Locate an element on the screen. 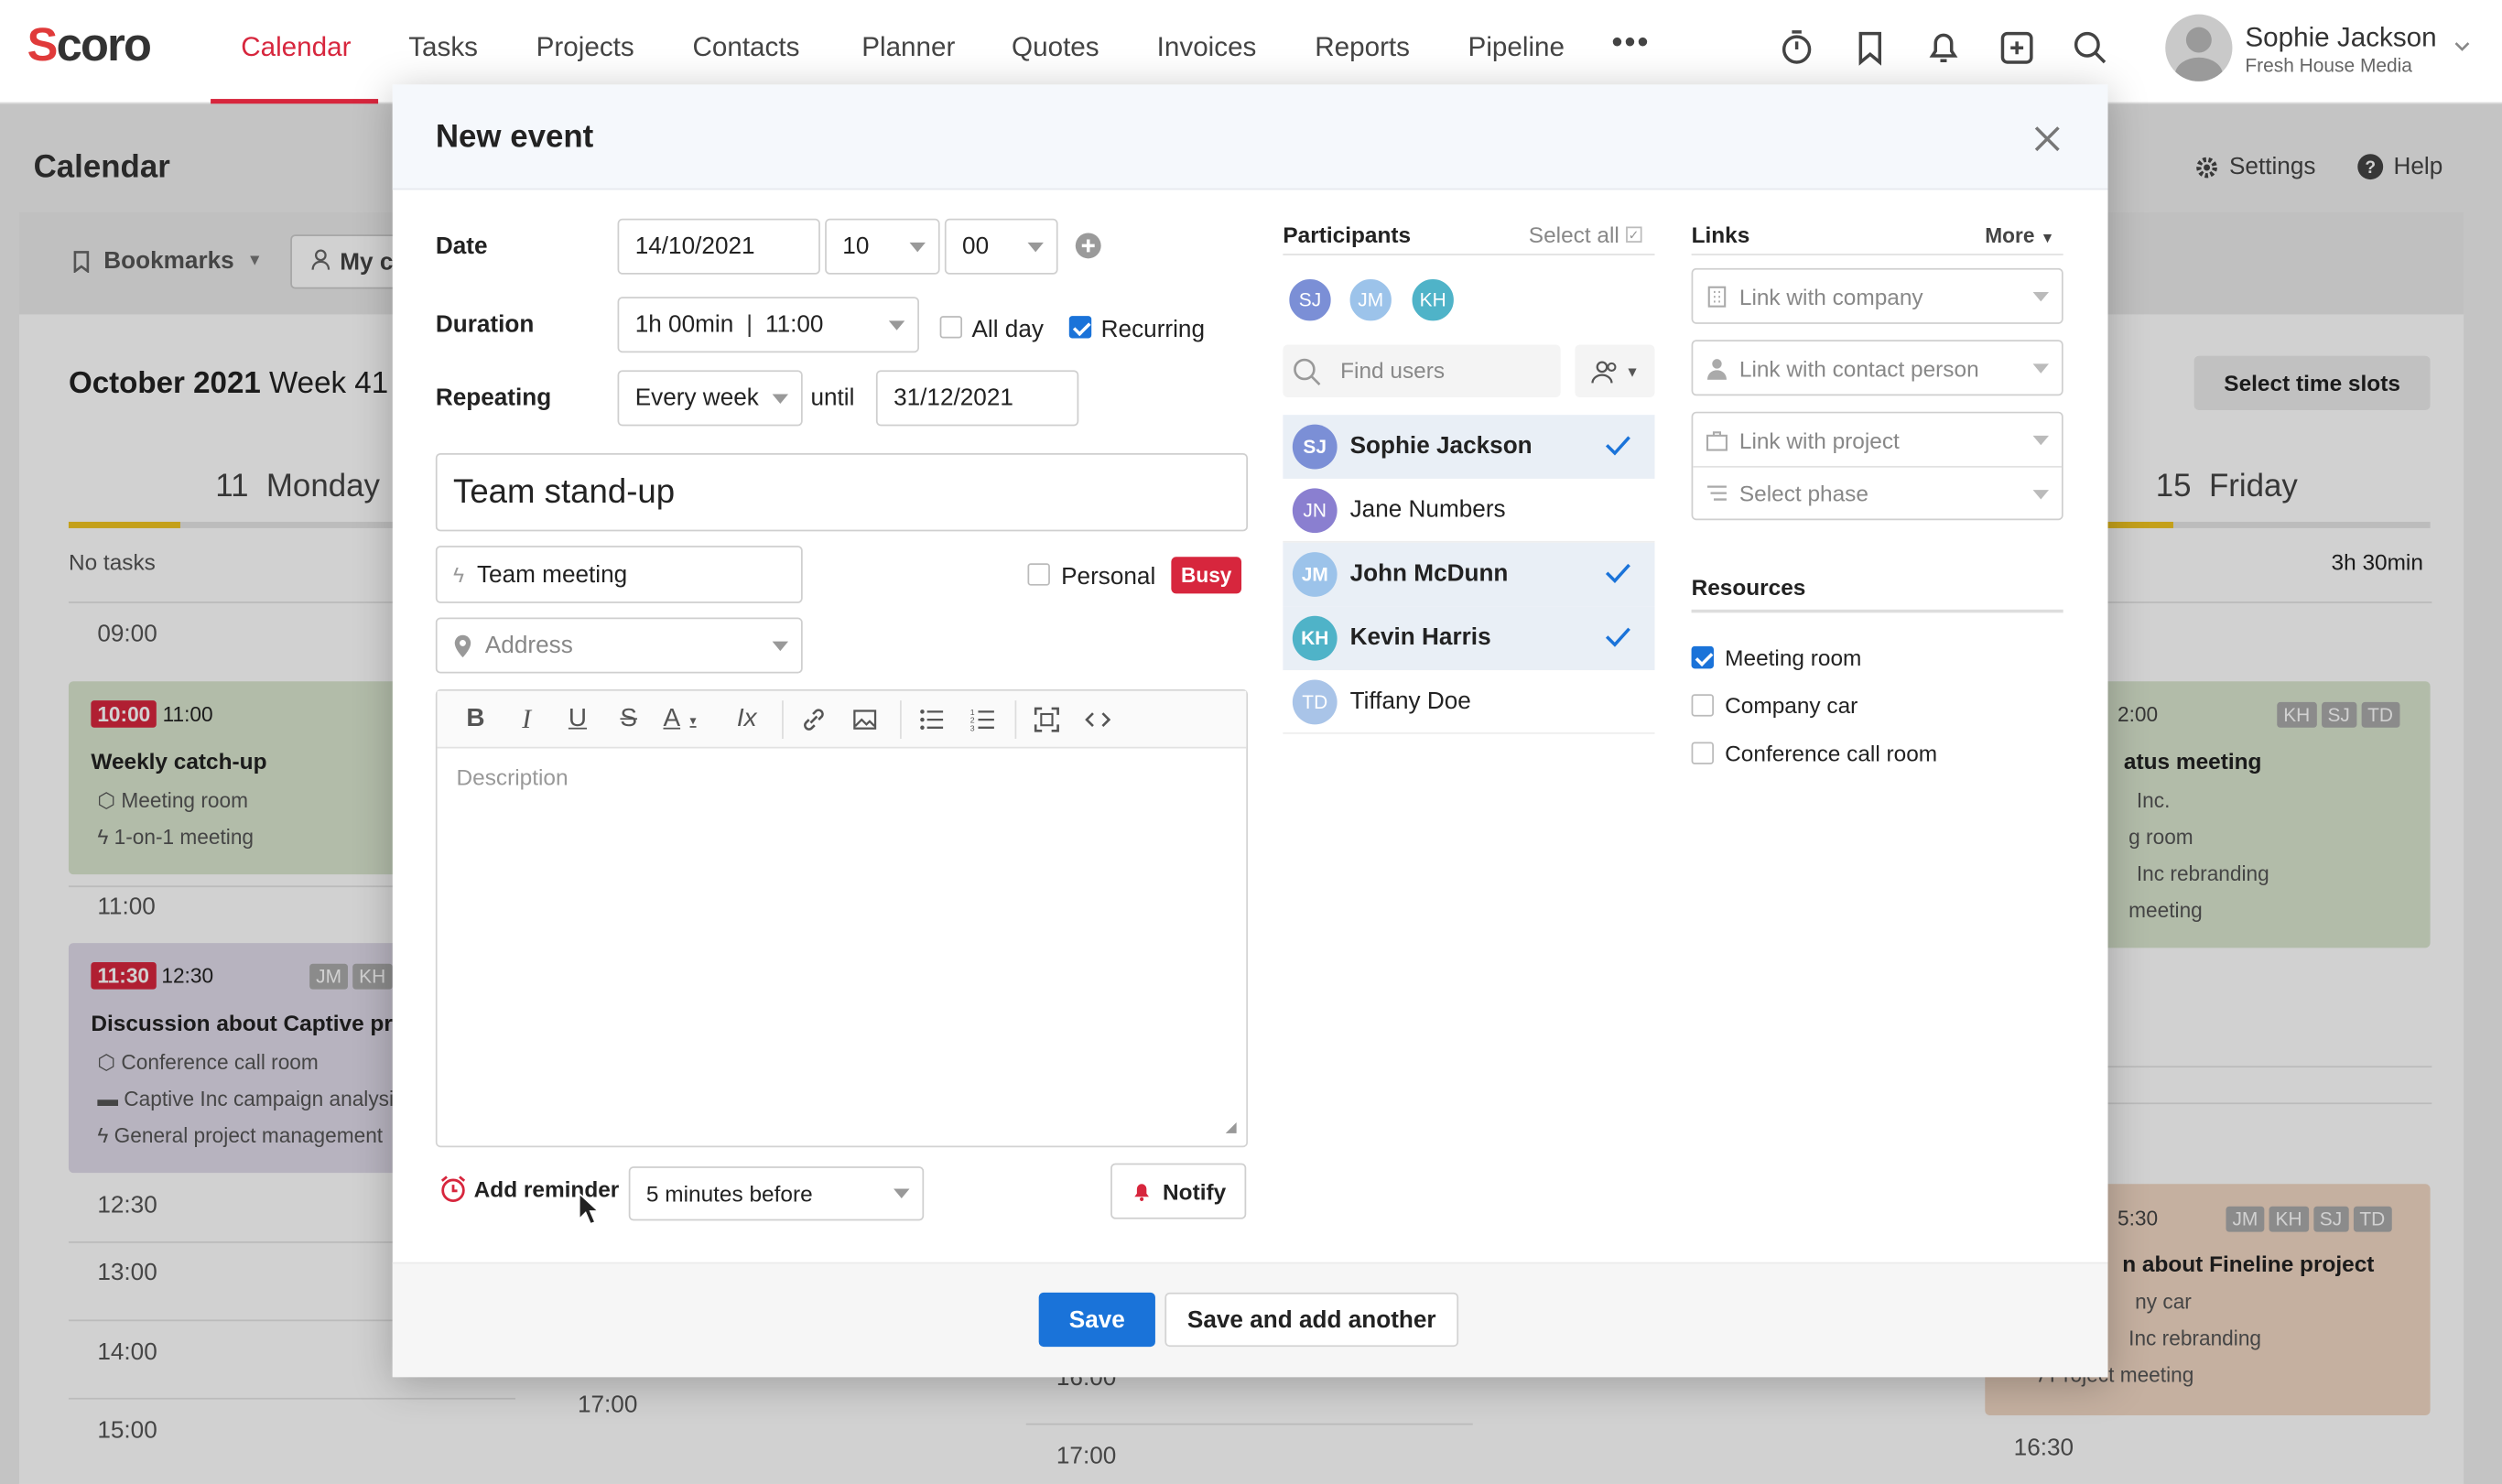  selected-participant-avatar: KH is located at coordinates (1433, 300).